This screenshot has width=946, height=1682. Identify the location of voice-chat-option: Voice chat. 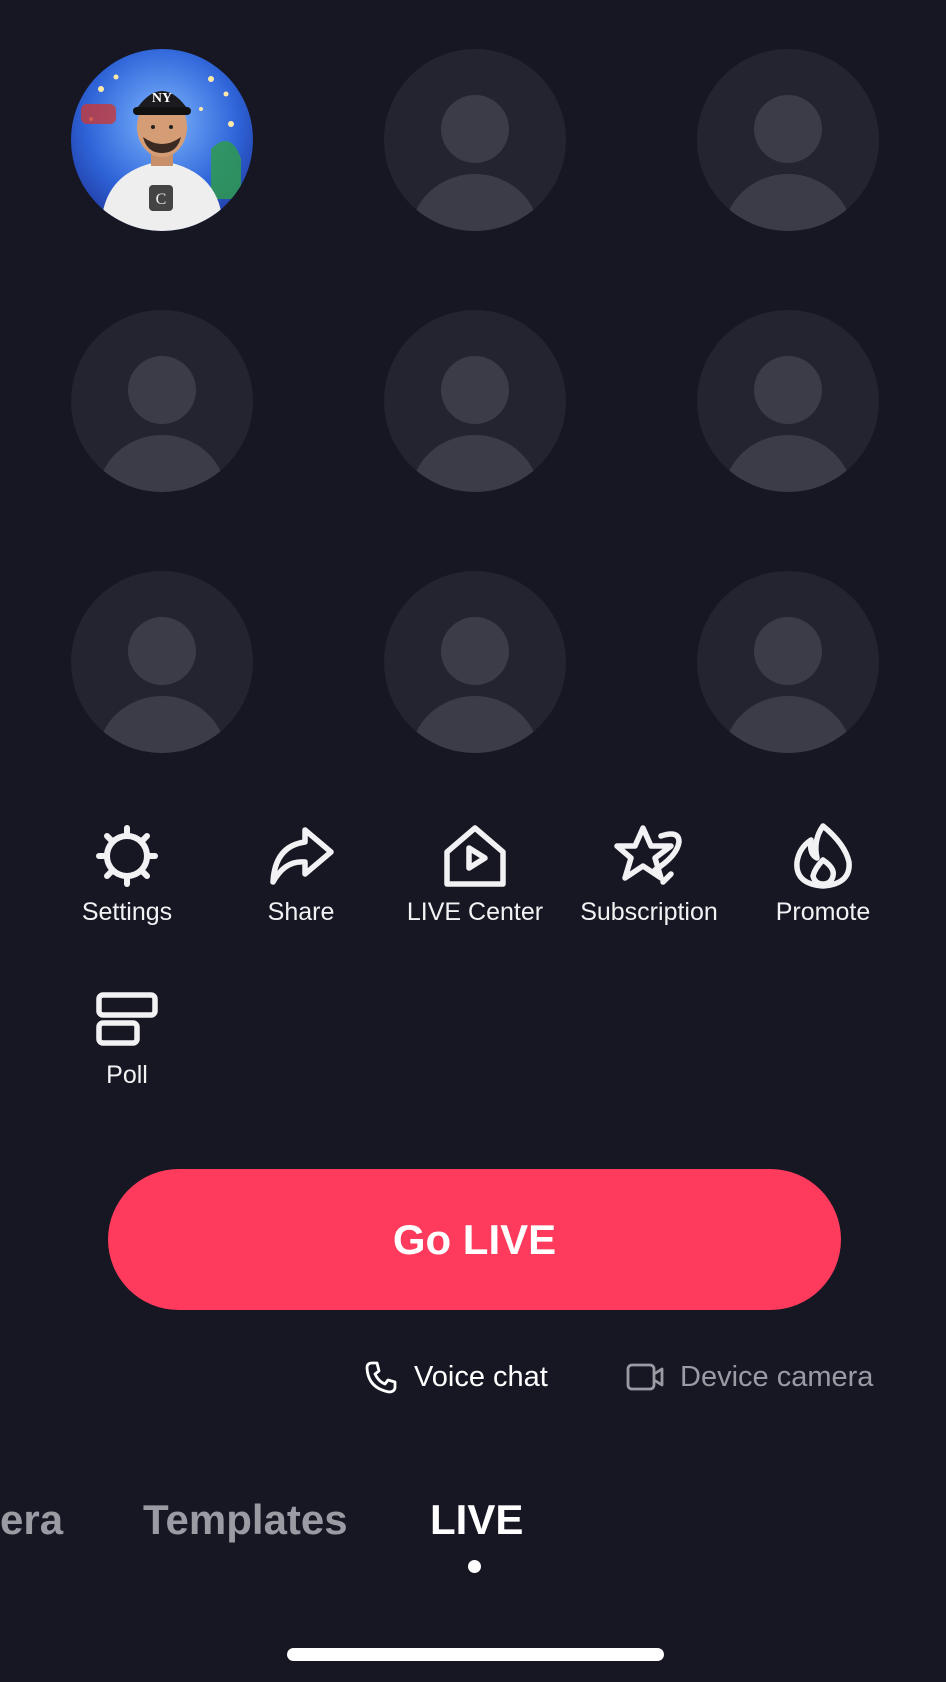
(456, 1377).